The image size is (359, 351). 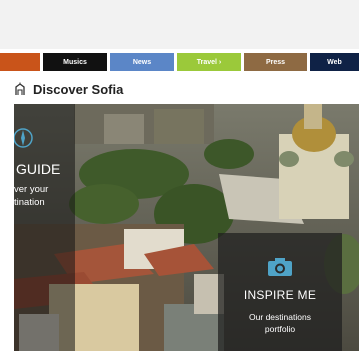 What do you see at coordinates (20, 88) in the screenshot?
I see `building-icon` at bounding box center [20, 88].